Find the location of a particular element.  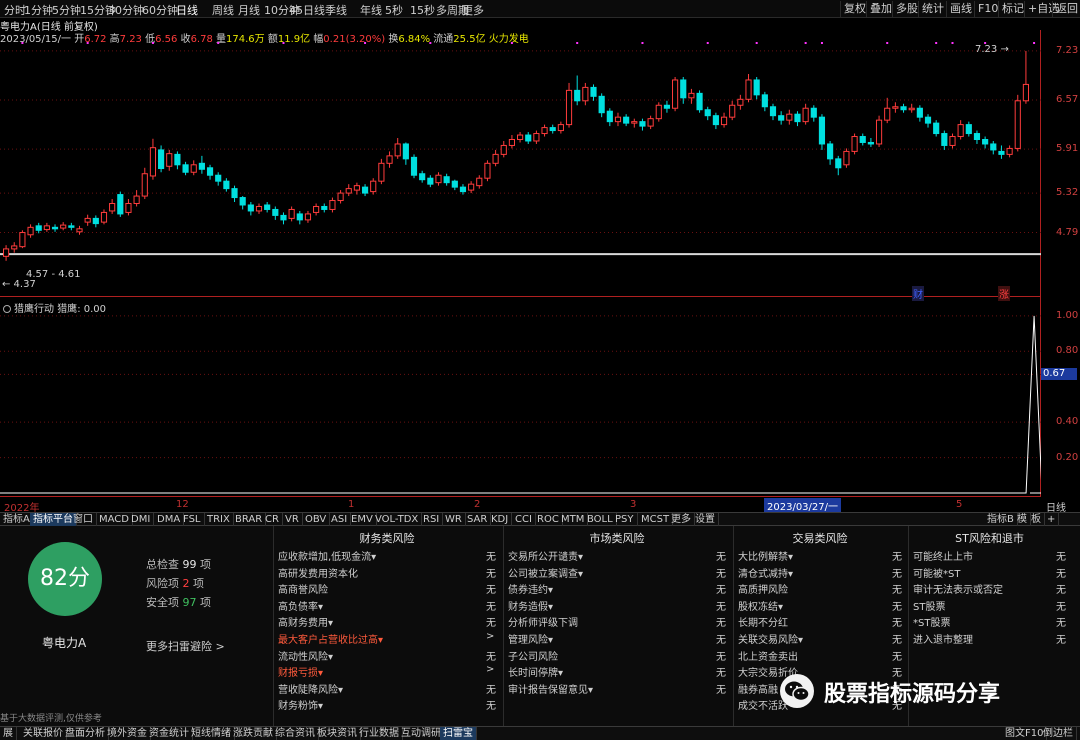

bottom-tab: 资金统计 is located at coordinates (169, 733).